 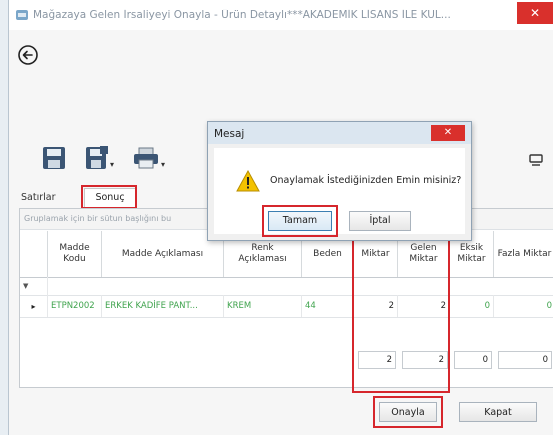 I want to click on group-hint-text: Gruplamak için bir sütun başlığını bu, so click(x=98, y=218).